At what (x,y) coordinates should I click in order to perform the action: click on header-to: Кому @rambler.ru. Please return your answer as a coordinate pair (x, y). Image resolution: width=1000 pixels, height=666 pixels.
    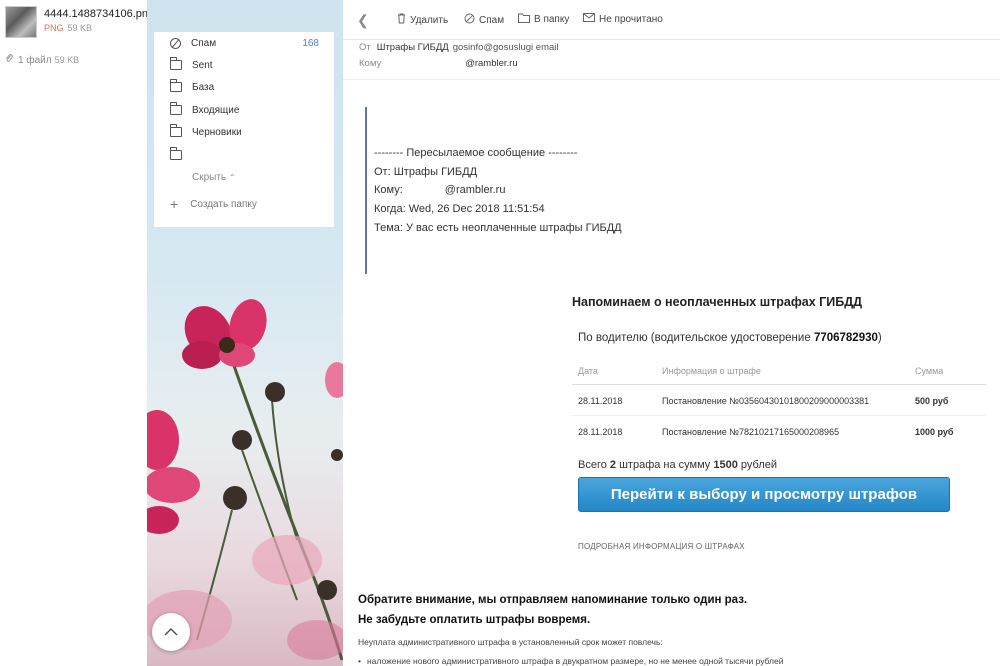
    Looking at the image, I should click on (438, 63).